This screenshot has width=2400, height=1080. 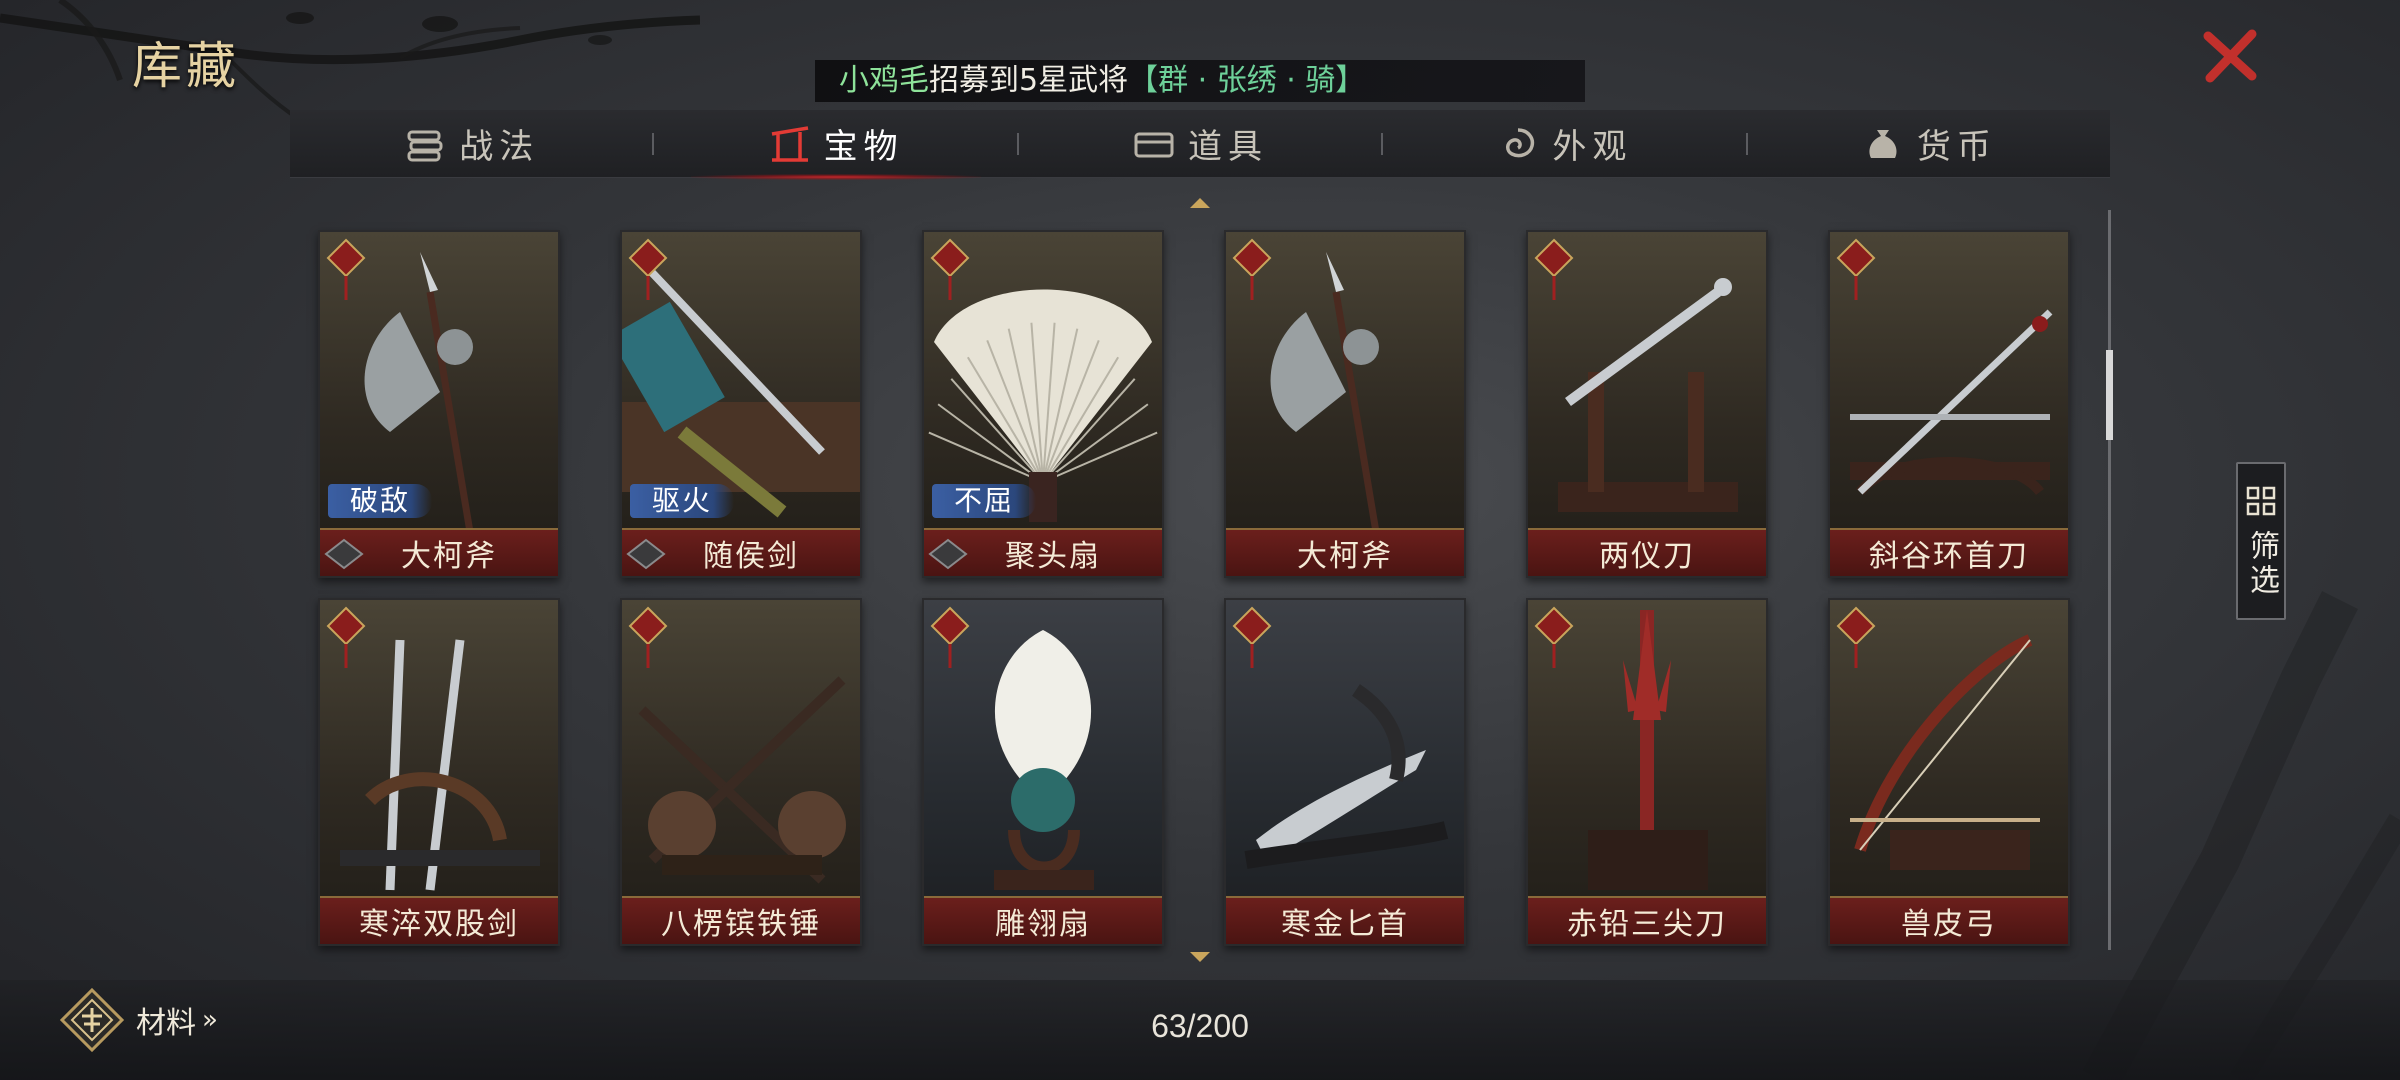 I want to click on scroll-down-arrow-icon, so click(x=1200, y=957).